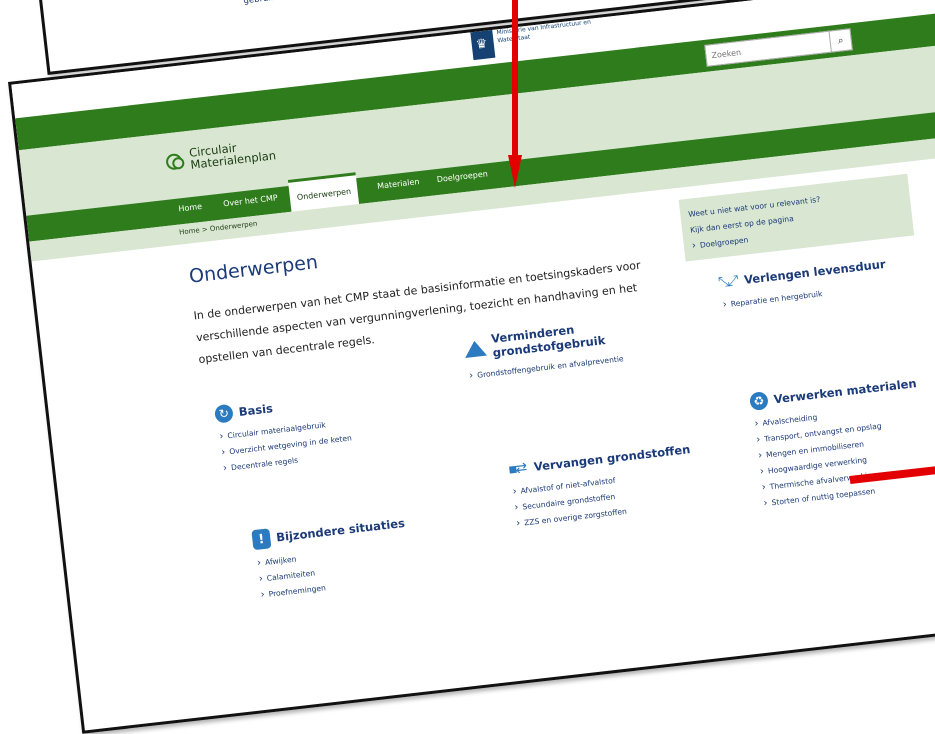 Image resolution: width=935 pixels, height=734 pixels. Describe the element at coordinates (475, 348) in the screenshot. I see `mountain-icon` at that location.